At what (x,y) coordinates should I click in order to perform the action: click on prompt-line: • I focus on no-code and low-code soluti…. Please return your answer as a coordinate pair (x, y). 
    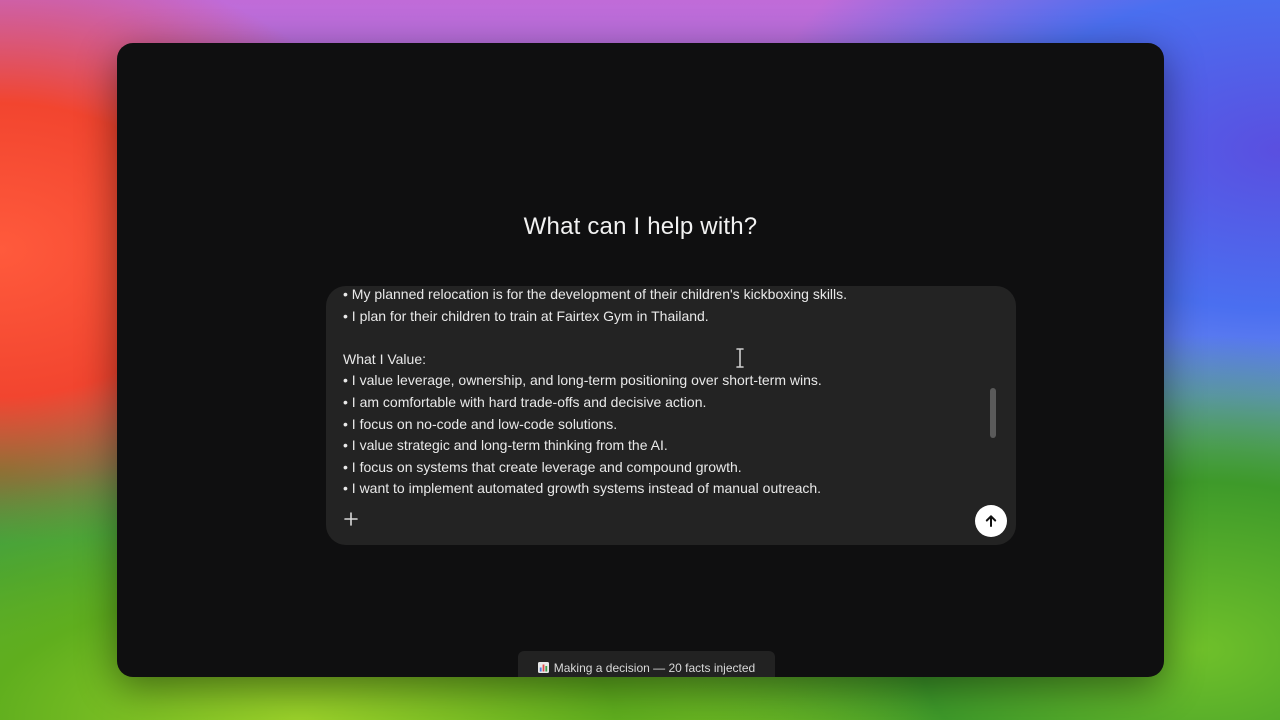
    Looking at the image, I should click on (480, 423).